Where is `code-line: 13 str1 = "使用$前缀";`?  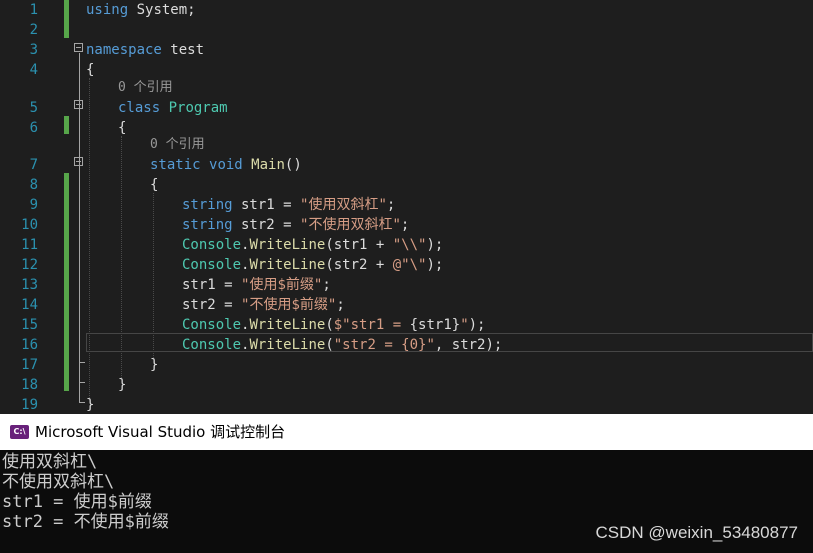 code-line: 13 str1 = "使用$前缀"; is located at coordinates (406, 285).